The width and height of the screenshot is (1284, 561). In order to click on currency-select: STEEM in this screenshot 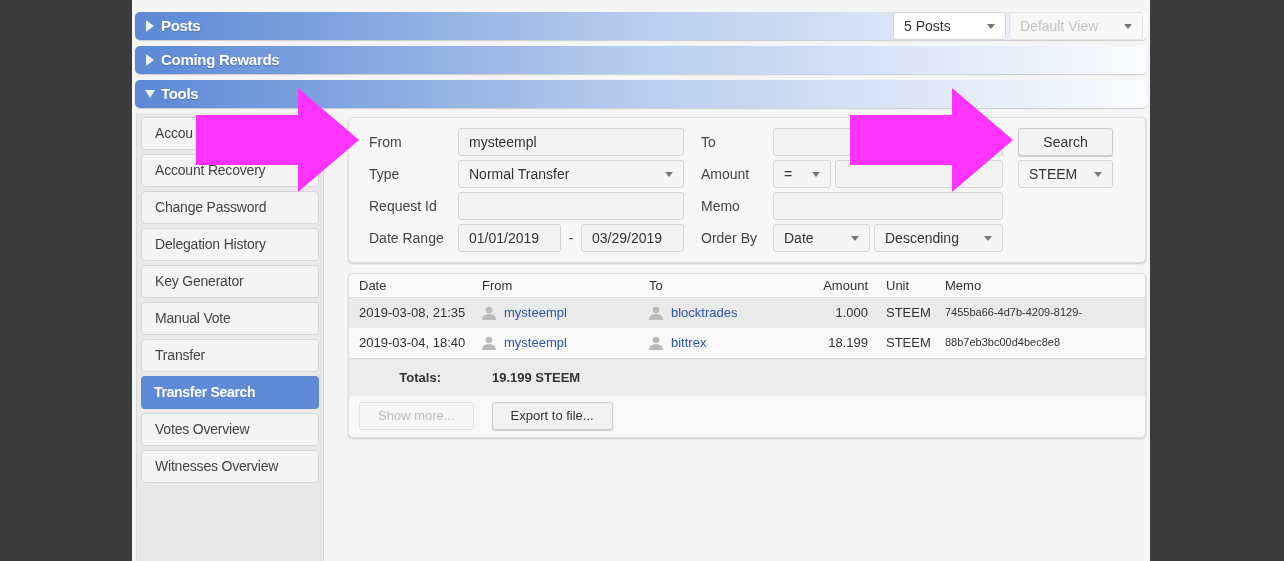, I will do `click(1065, 174)`.